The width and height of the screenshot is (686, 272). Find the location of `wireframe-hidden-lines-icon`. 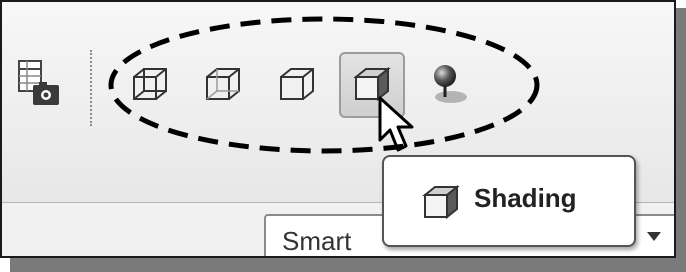

wireframe-hidden-lines-icon is located at coordinates (150, 84).